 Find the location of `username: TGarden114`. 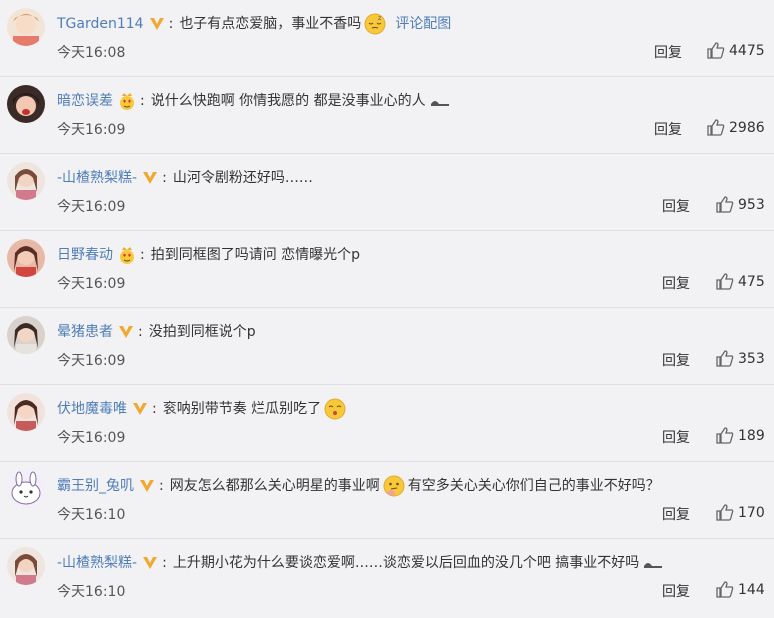

username: TGarden114 is located at coordinates (100, 24).